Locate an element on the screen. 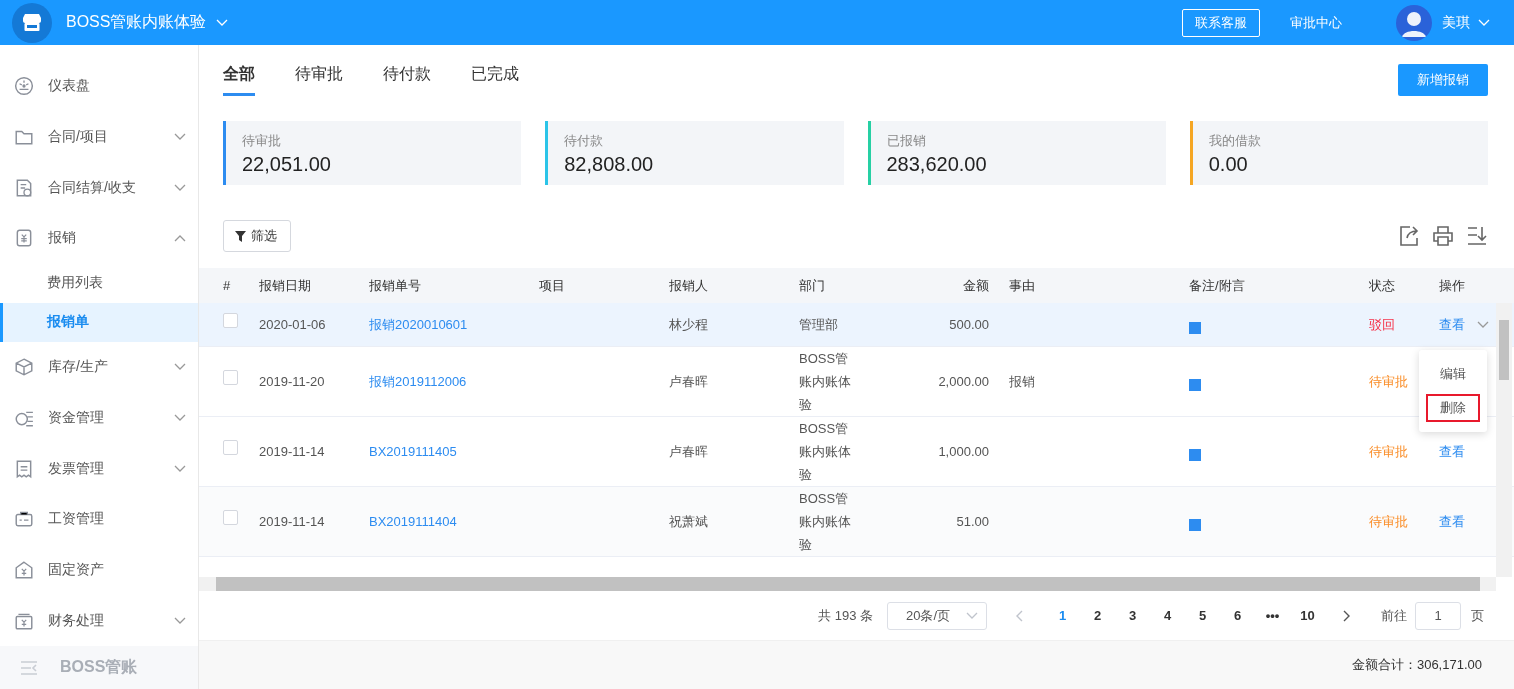  table-row: 2020-01-06 报销2020010601 林少程 管理部 500.00 驳回 查看 is located at coordinates (856, 325).